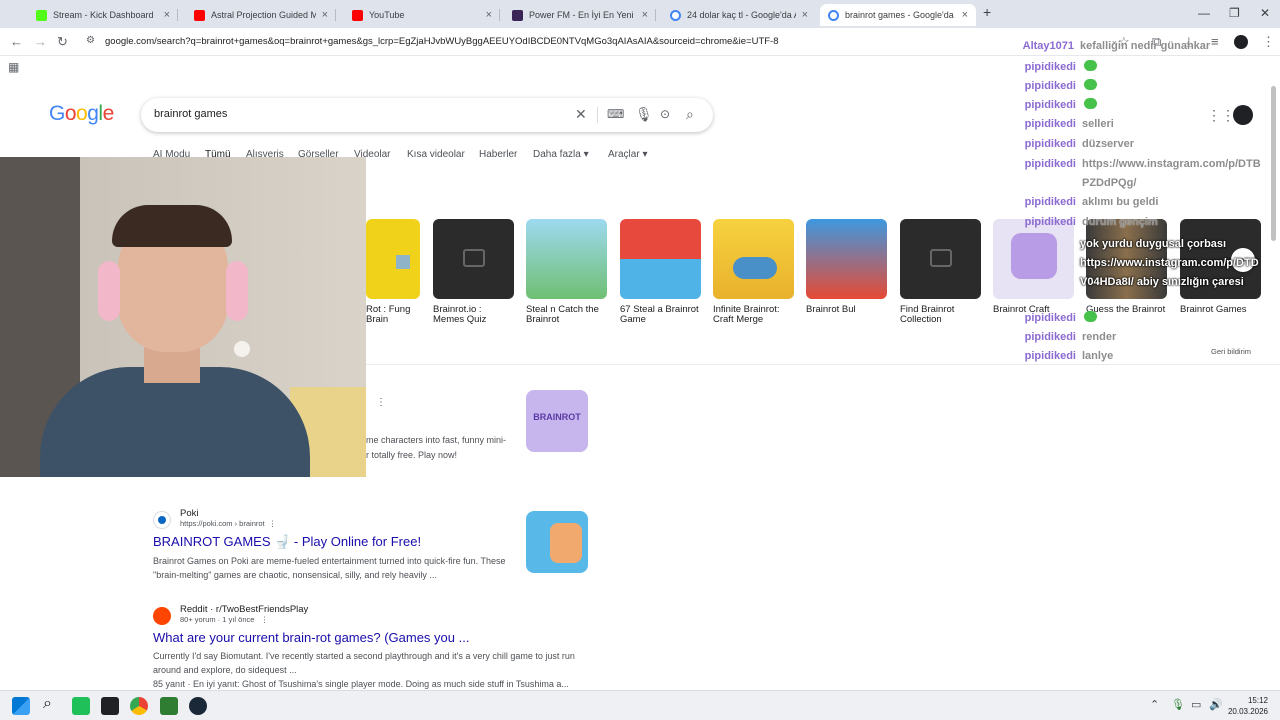  Describe the element at coordinates (1257, 700) in the screenshot. I see `time-text: 15:12` at that location.